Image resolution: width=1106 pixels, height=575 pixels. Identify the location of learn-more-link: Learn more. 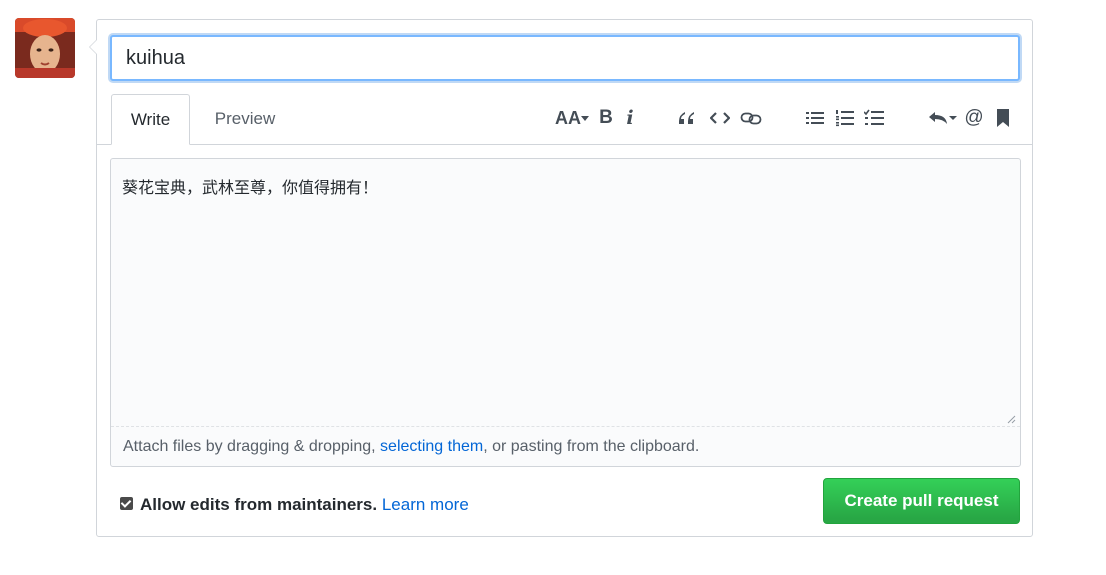
(425, 504).